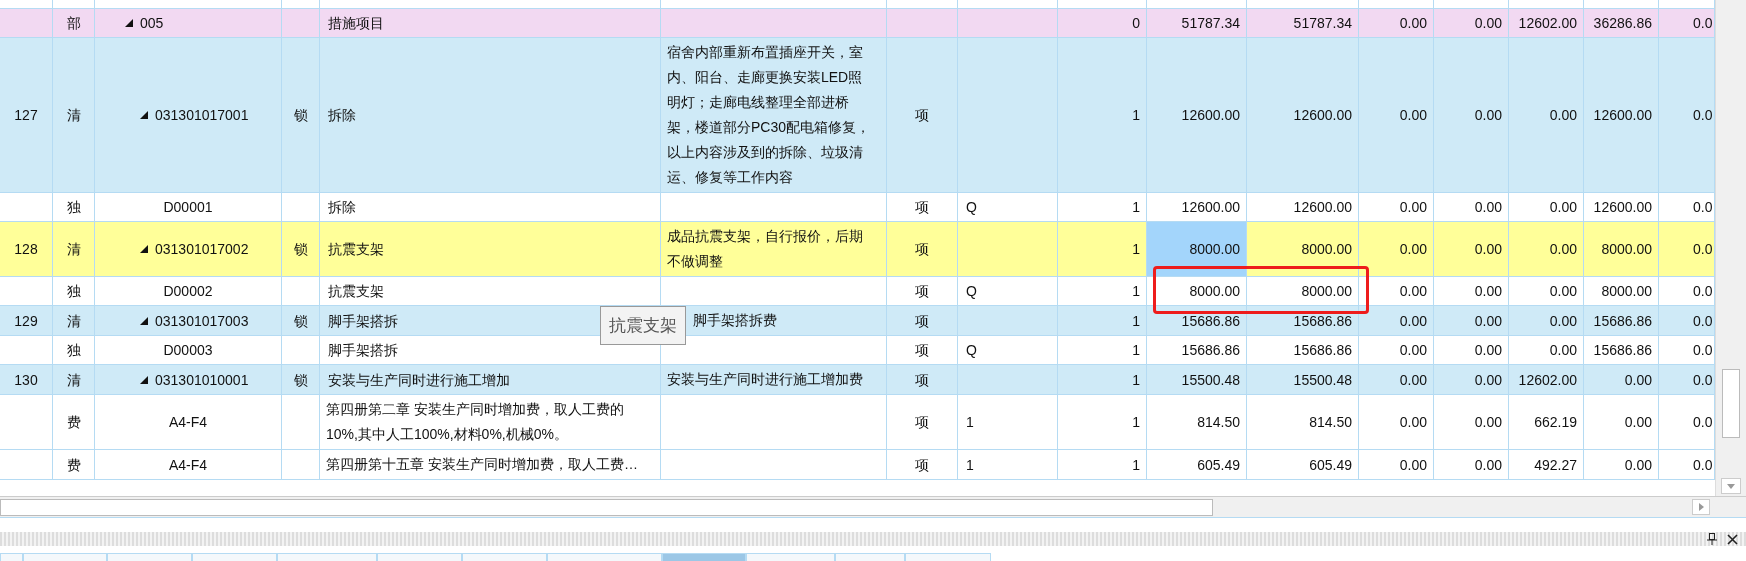 The width and height of the screenshot is (1746, 561). What do you see at coordinates (1102, 23) in the screenshot?
I see `table-cell: 0` at bounding box center [1102, 23].